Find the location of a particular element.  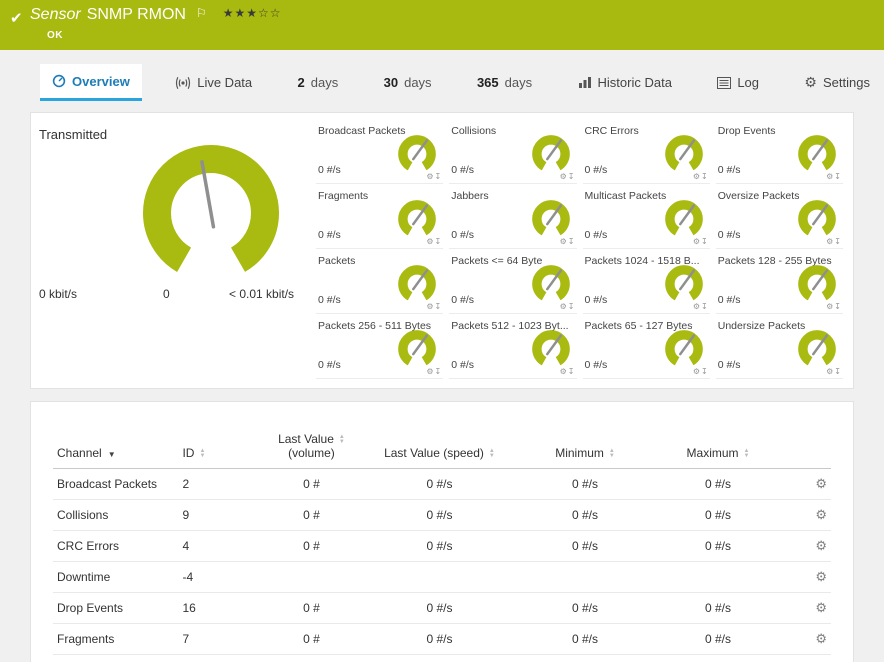

channel-gauge-tile: Packets 65 - 127 Bytes 0 #/s ⚙↧ is located at coordinates (646, 346).